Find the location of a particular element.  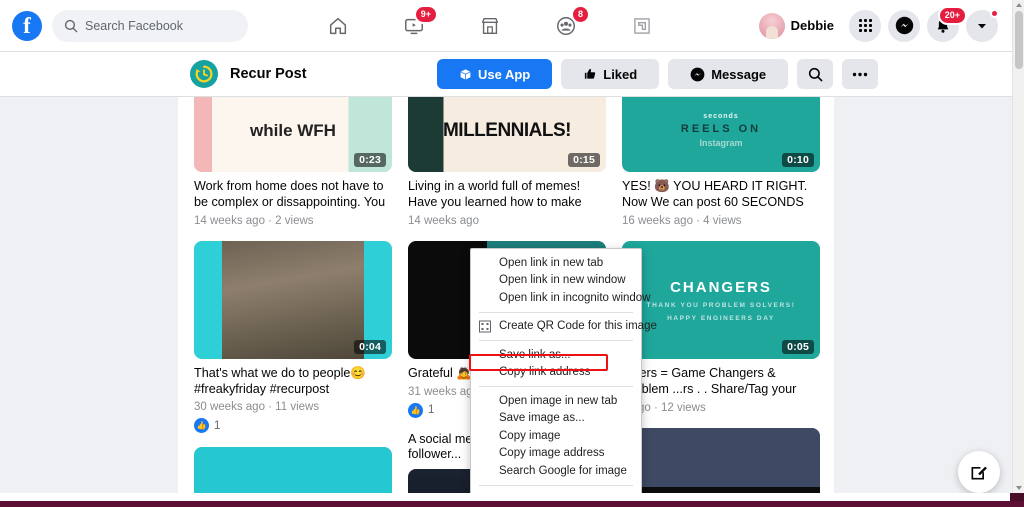

thumbs-up-icon is located at coordinates (590, 73).